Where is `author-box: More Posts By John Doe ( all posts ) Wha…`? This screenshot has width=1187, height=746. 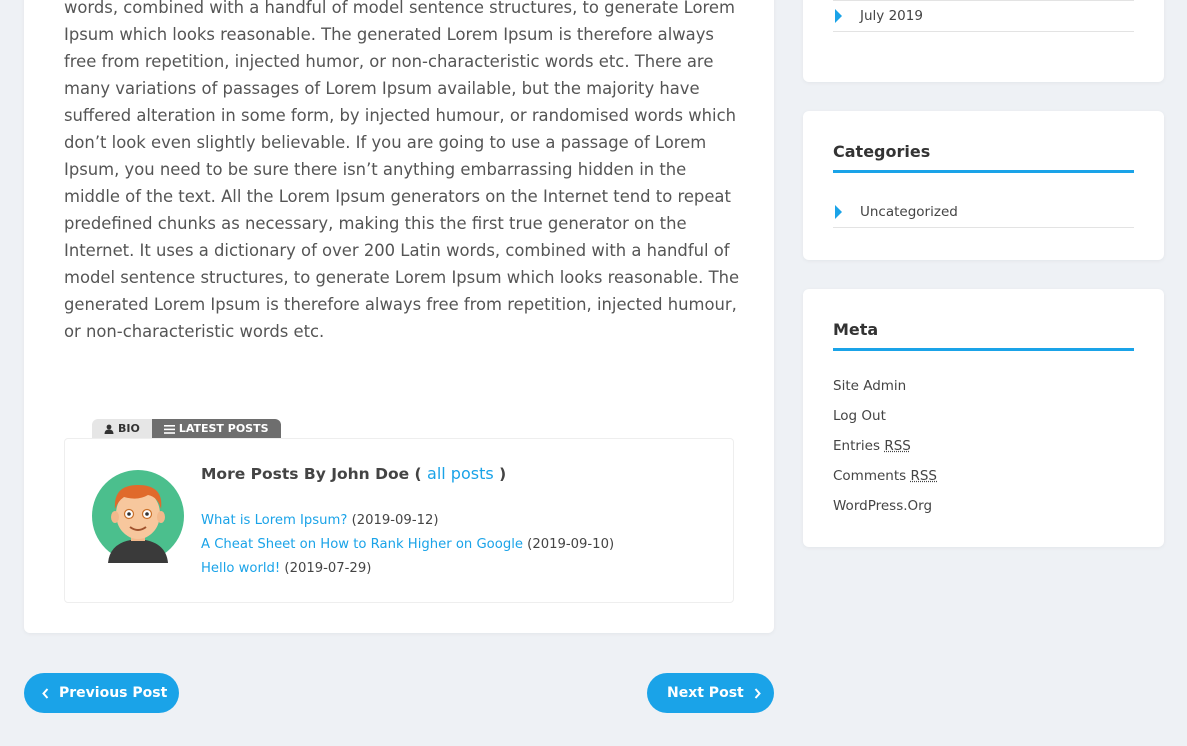 author-box: More Posts By John Doe ( all posts ) Wha… is located at coordinates (399, 520).